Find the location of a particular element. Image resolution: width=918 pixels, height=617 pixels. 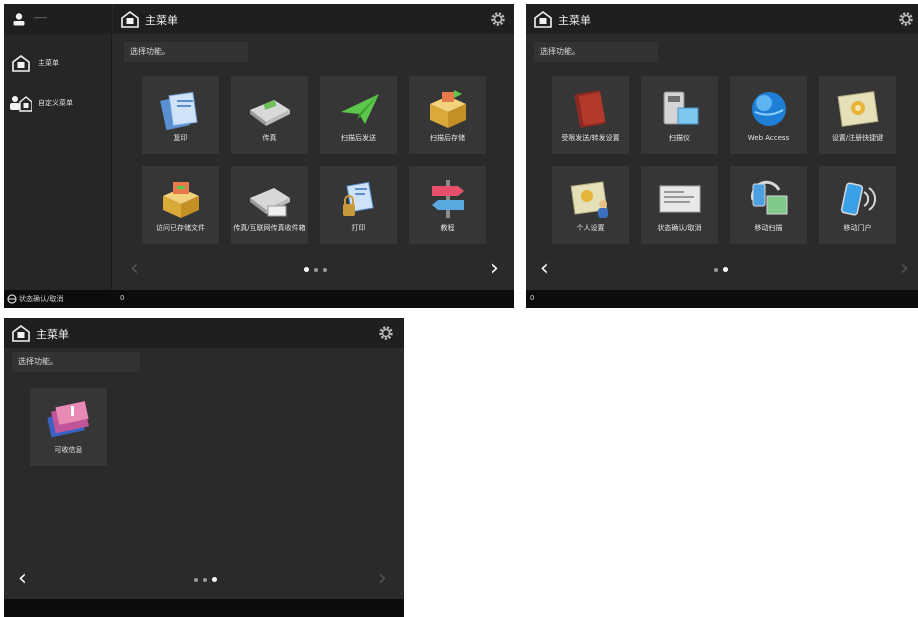

tile-scan-and-send: 扫描后发送 is located at coordinates (358, 115).